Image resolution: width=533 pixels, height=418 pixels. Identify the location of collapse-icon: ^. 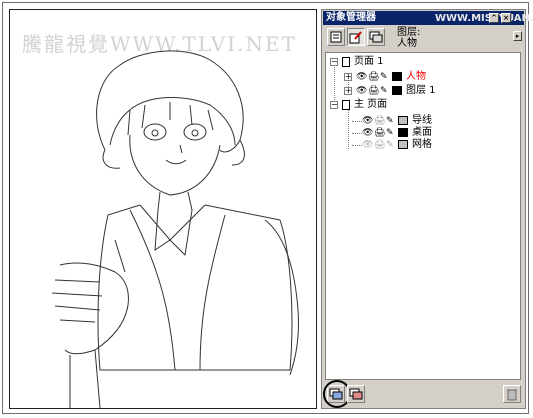
(494, 18).